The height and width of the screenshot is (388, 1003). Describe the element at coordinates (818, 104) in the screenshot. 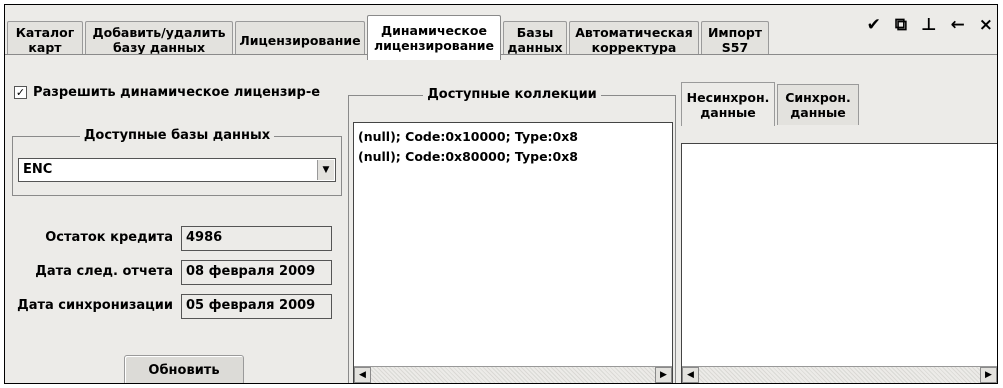

I see `tab-synced-data: Синхрон. данные` at that location.